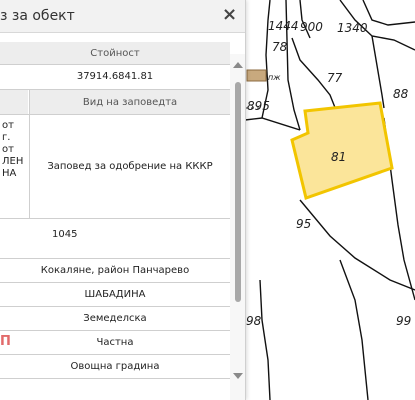 The width and height of the screenshot is (415, 400). What do you see at coordinates (256, 75) in the screenshot?
I see `building-marker` at bounding box center [256, 75].